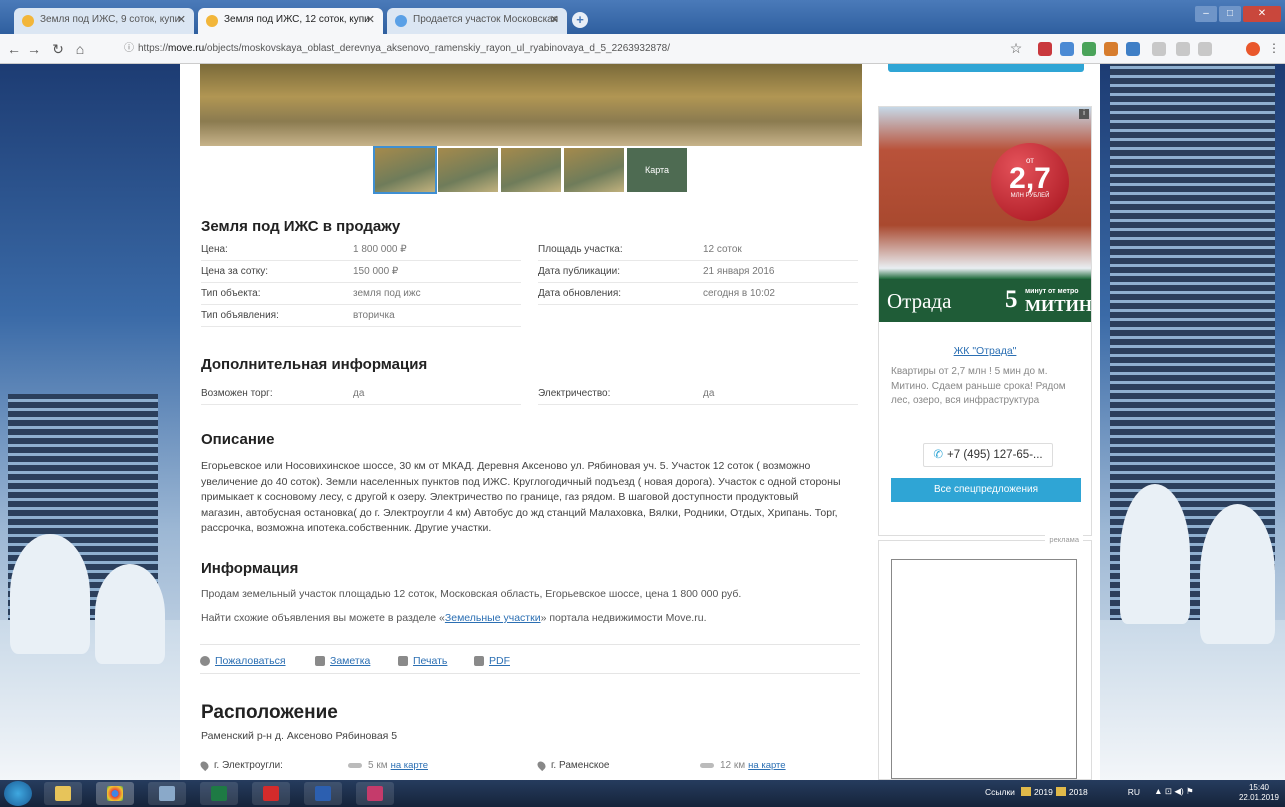 The height and width of the screenshot is (807, 1285). What do you see at coordinates (1043, 792) in the screenshot?
I see `toolbar-folder-2019: 2019` at bounding box center [1043, 792].